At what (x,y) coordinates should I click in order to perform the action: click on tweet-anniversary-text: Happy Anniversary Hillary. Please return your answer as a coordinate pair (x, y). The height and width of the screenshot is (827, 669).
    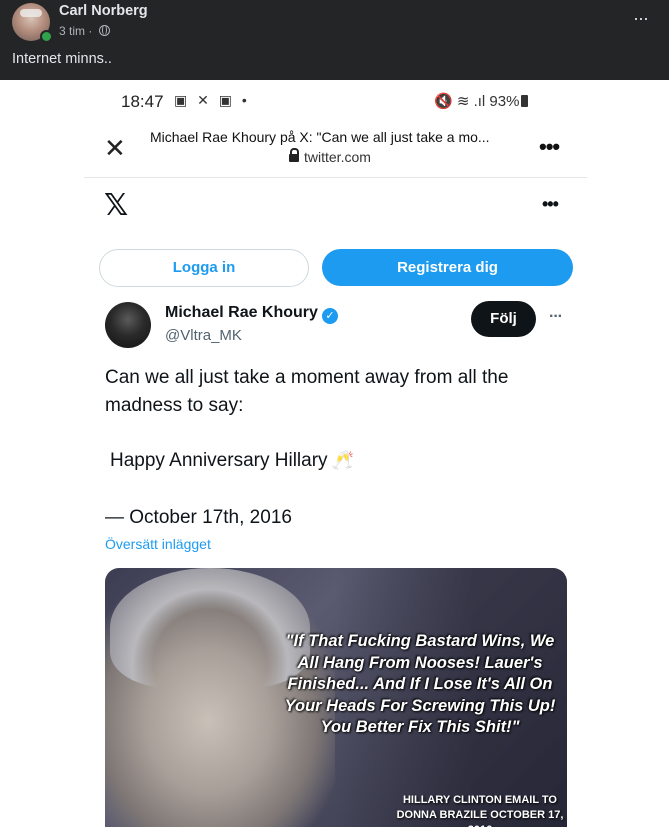
    Looking at the image, I should click on (219, 460).